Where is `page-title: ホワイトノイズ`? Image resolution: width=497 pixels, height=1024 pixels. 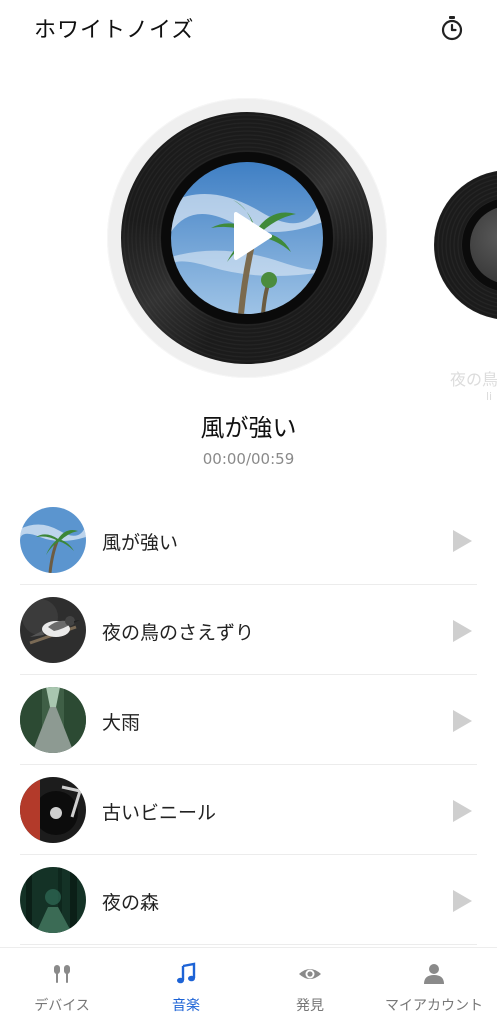 page-title: ホワイトノイズ is located at coordinates (114, 30).